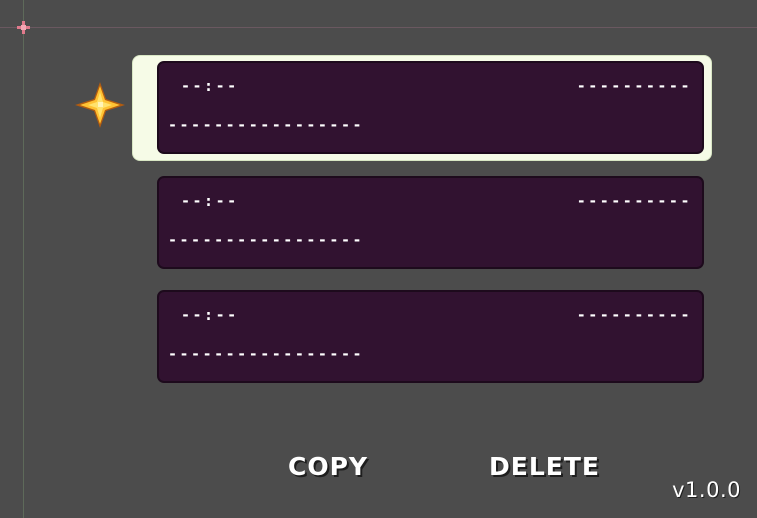  Describe the element at coordinates (23, 27) in the screenshot. I see `origin-crosshair-icon` at that location.